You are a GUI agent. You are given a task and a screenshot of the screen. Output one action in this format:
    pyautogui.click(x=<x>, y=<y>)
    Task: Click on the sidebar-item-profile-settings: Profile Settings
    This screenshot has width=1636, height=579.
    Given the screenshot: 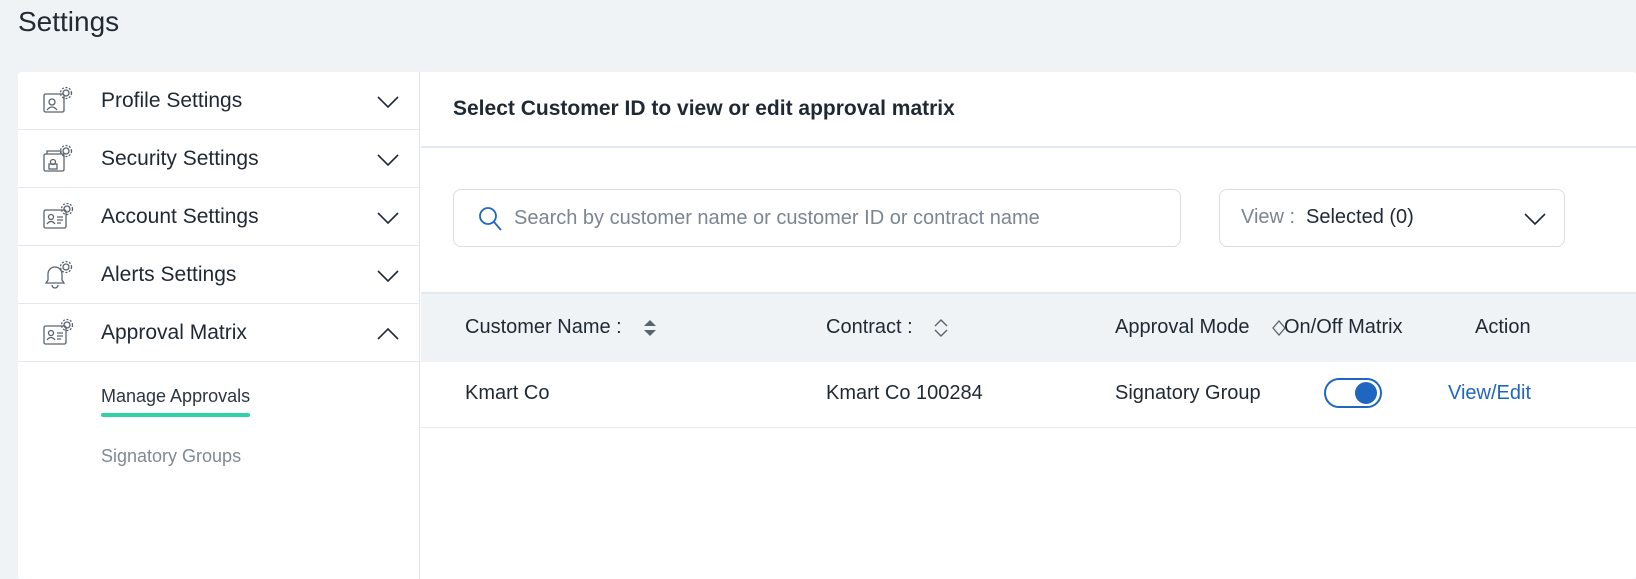 What is the action you would take?
    pyautogui.click(x=218, y=101)
    